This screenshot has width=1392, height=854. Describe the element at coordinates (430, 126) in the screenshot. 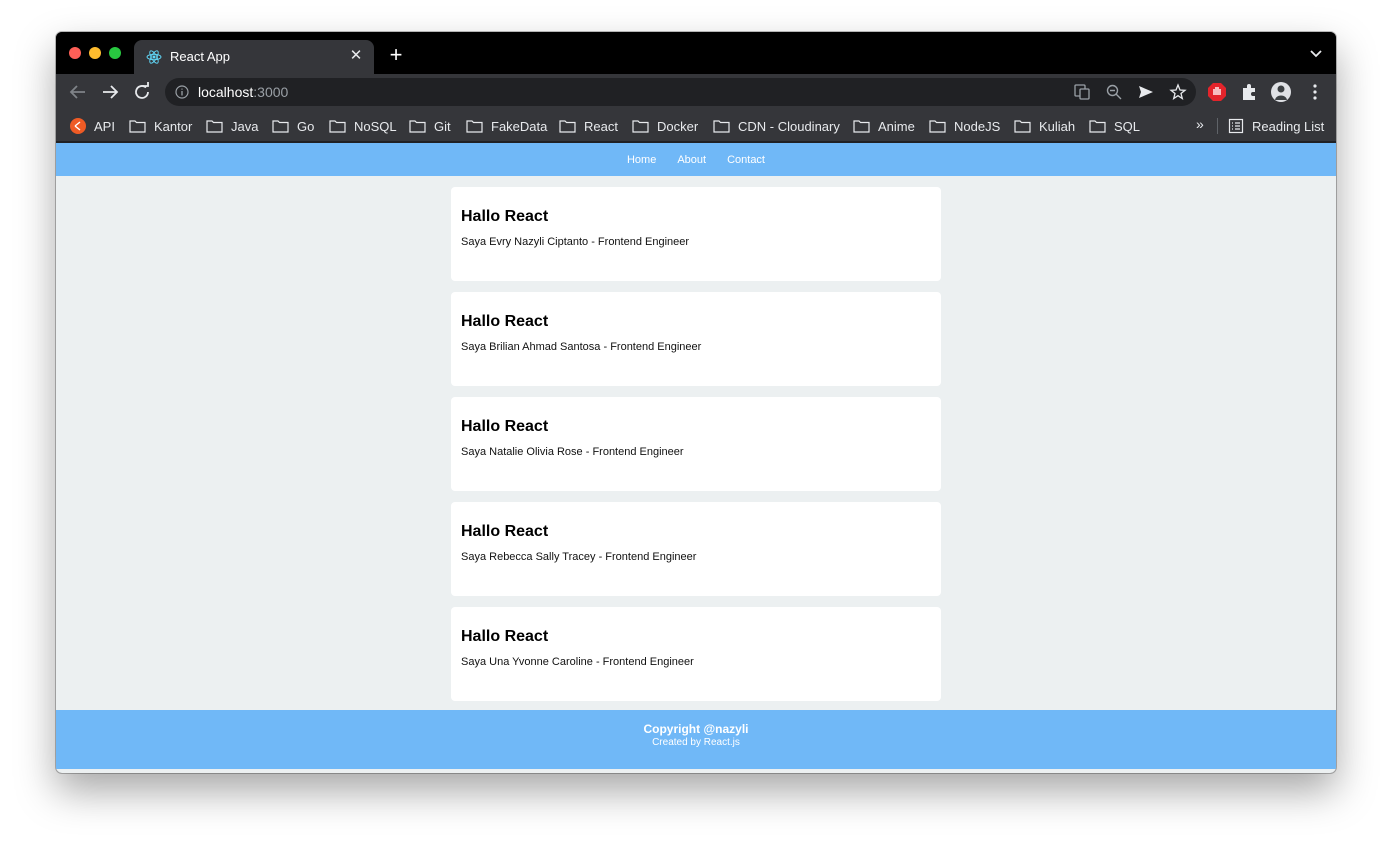

I see `bookmark-folder-git: Git` at that location.